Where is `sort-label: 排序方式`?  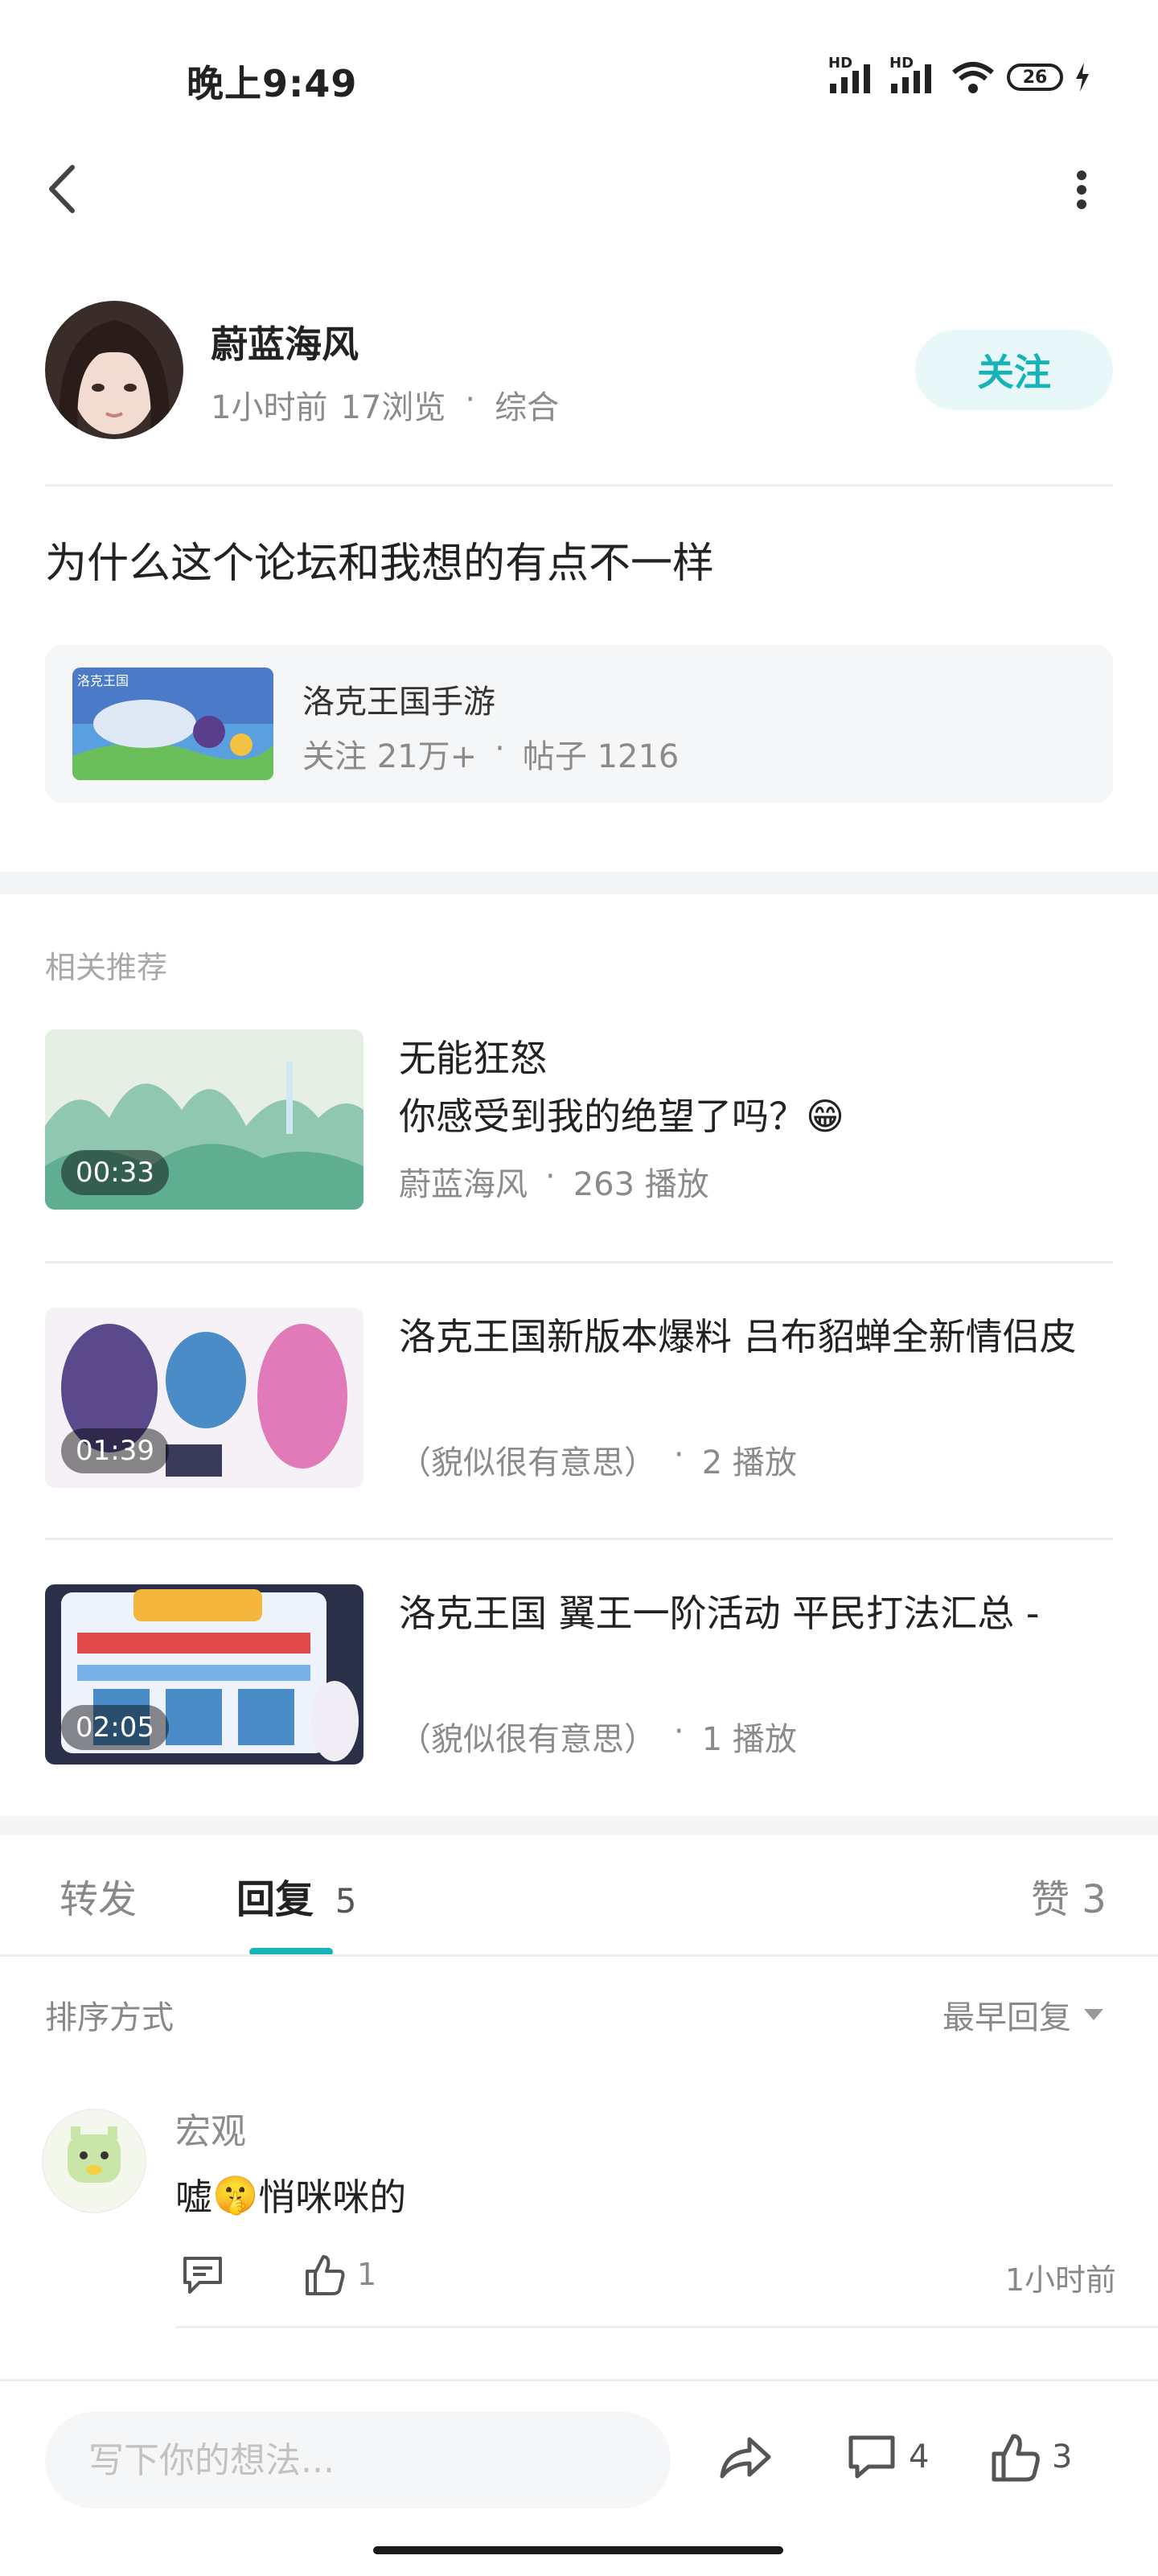 sort-label: 排序方式 is located at coordinates (109, 2017).